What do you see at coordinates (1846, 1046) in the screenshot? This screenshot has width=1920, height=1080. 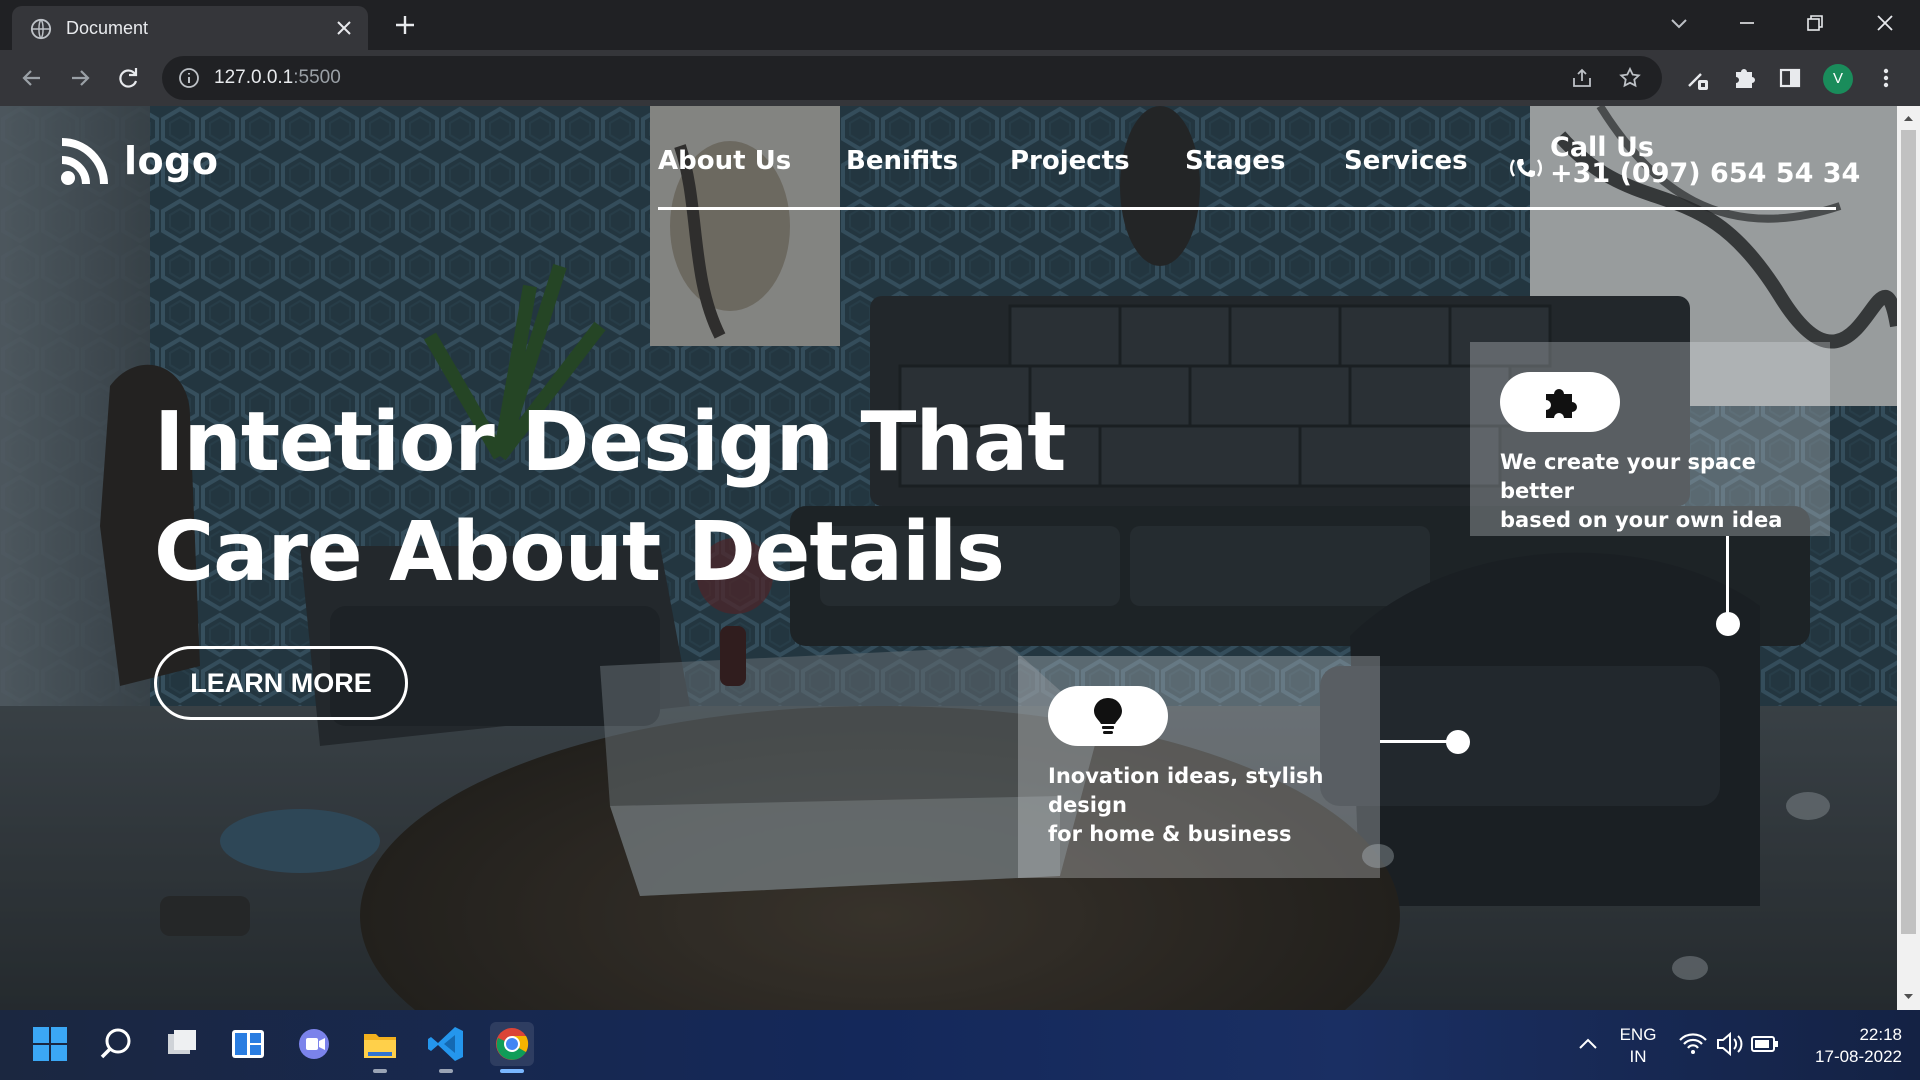 I see `clock: 22:18 17-08-2022` at bounding box center [1846, 1046].